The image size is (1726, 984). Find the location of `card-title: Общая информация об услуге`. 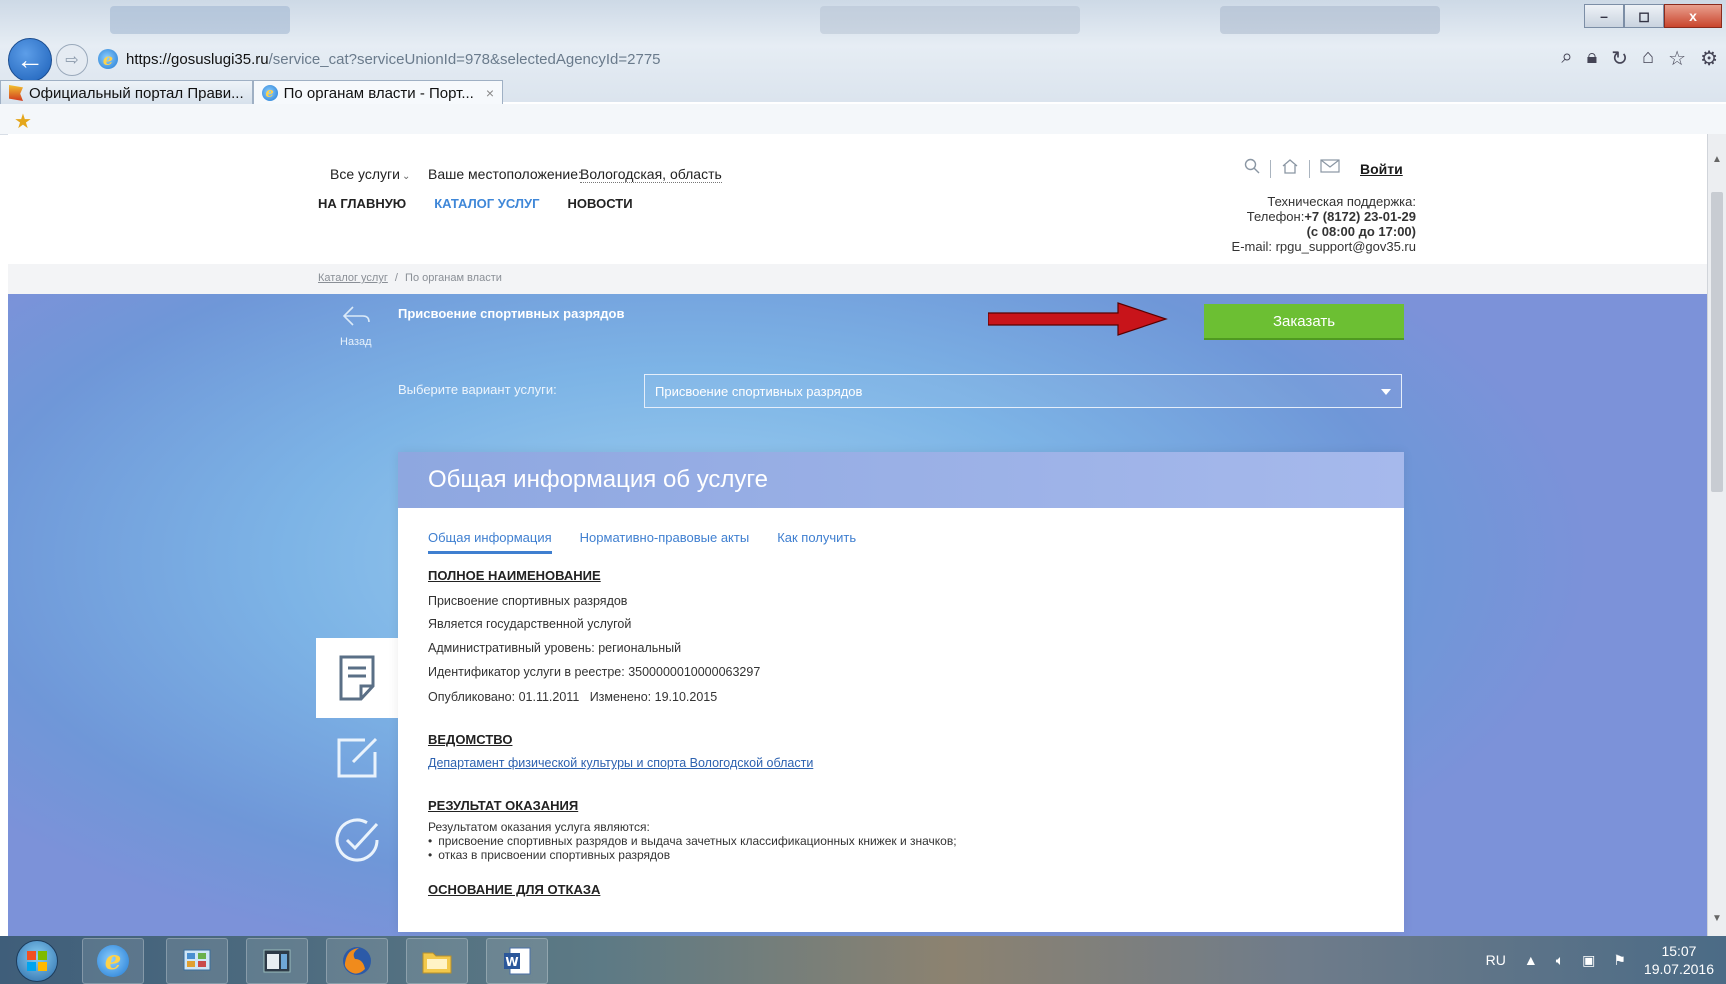

card-title: Общая информация об услуге is located at coordinates (598, 479).